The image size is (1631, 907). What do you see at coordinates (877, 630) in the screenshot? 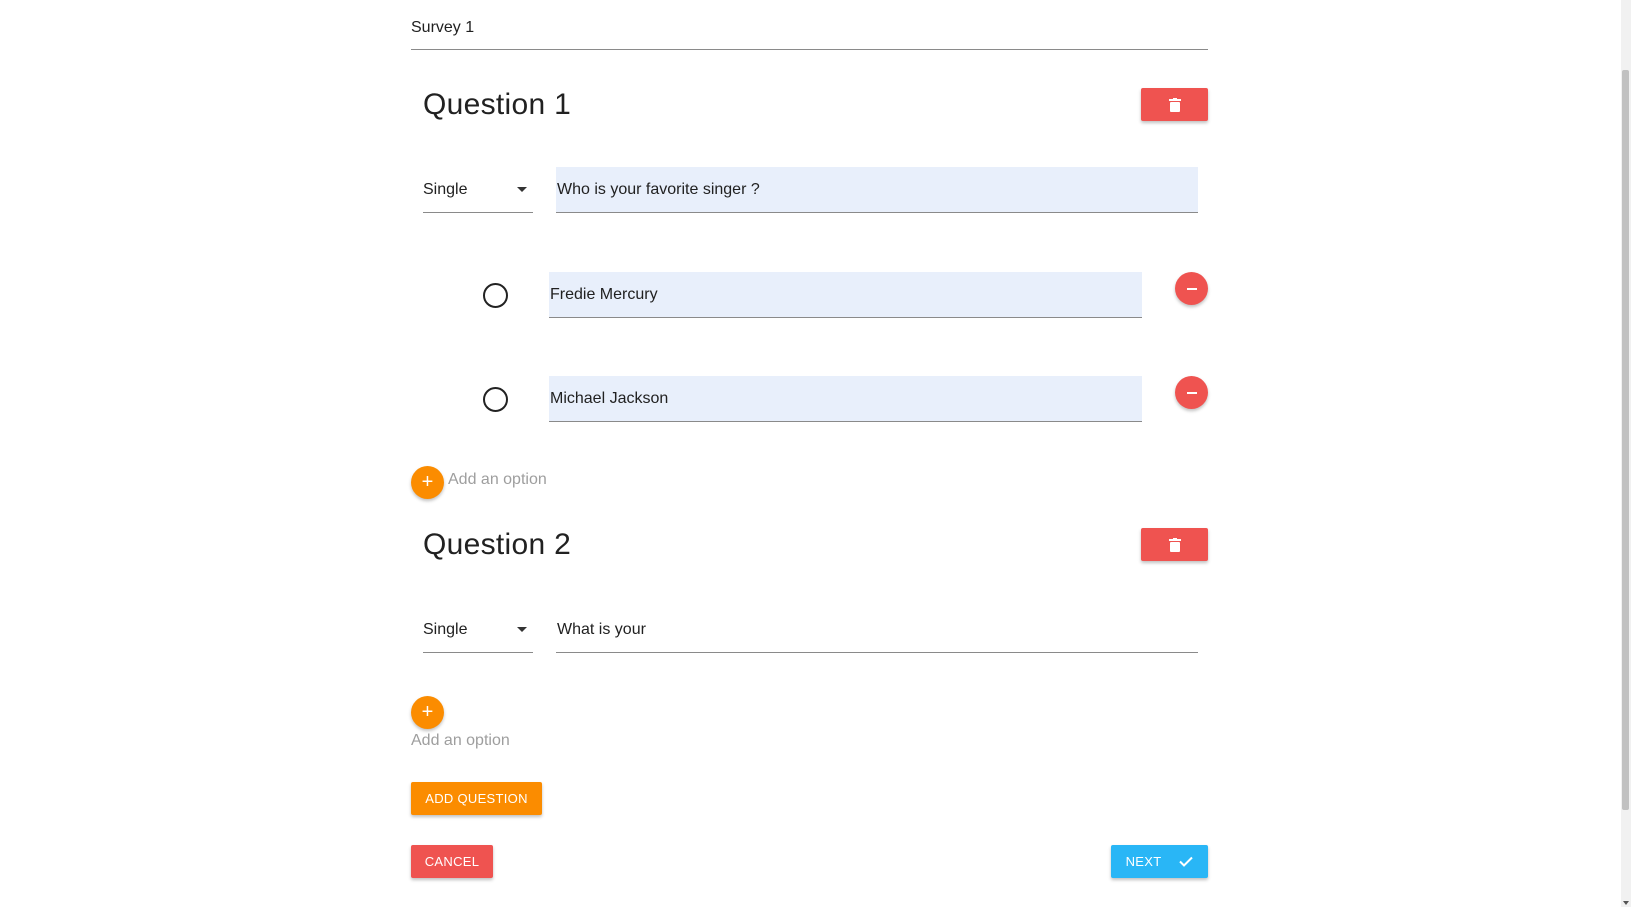
I see `question-2-text-input: What is your` at bounding box center [877, 630].